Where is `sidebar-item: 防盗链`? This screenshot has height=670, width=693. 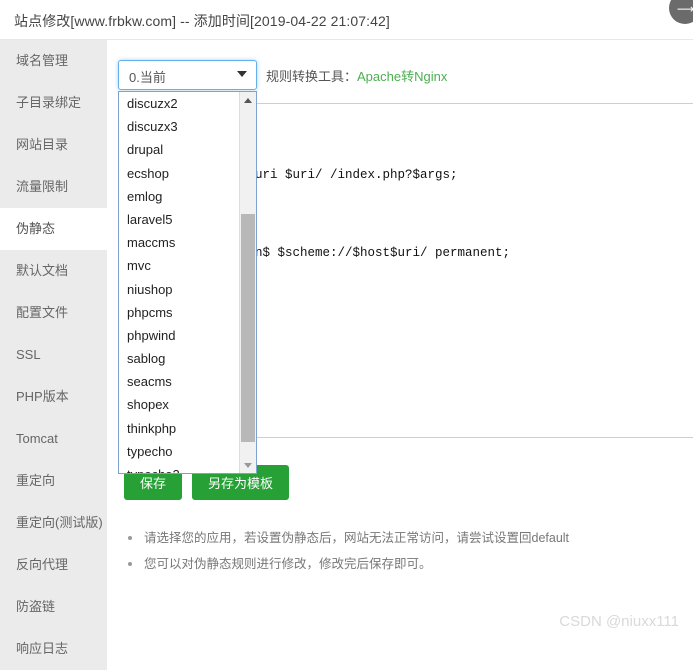 sidebar-item: 防盗链 is located at coordinates (53, 607).